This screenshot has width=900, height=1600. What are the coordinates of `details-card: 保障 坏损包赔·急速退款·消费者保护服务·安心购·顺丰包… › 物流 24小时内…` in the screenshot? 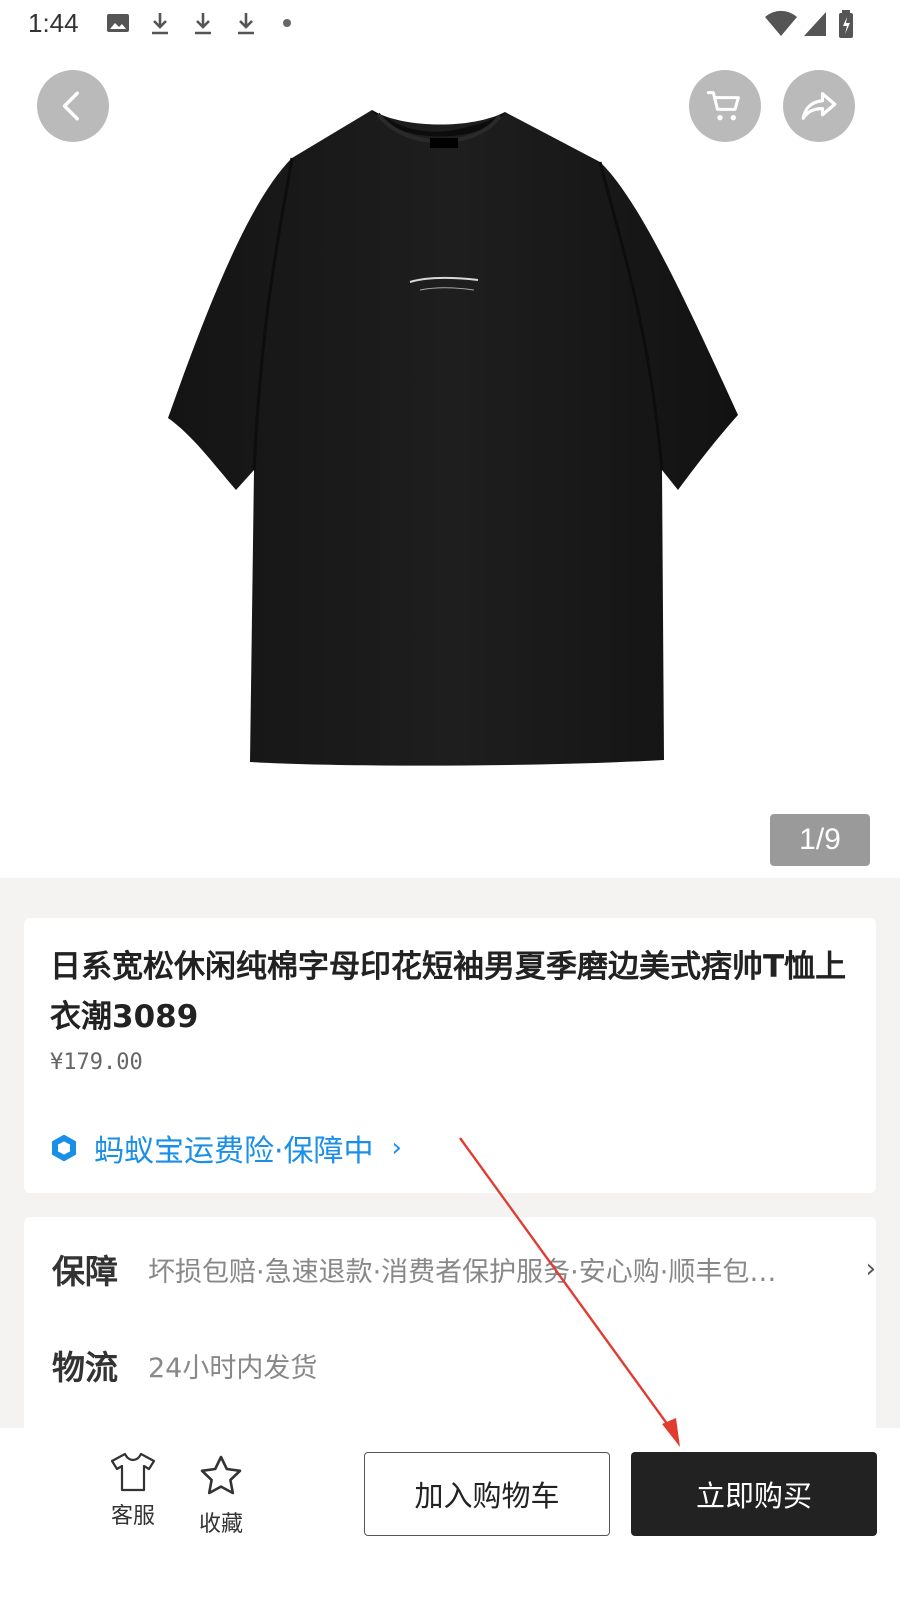 It's located at (450, 1337).